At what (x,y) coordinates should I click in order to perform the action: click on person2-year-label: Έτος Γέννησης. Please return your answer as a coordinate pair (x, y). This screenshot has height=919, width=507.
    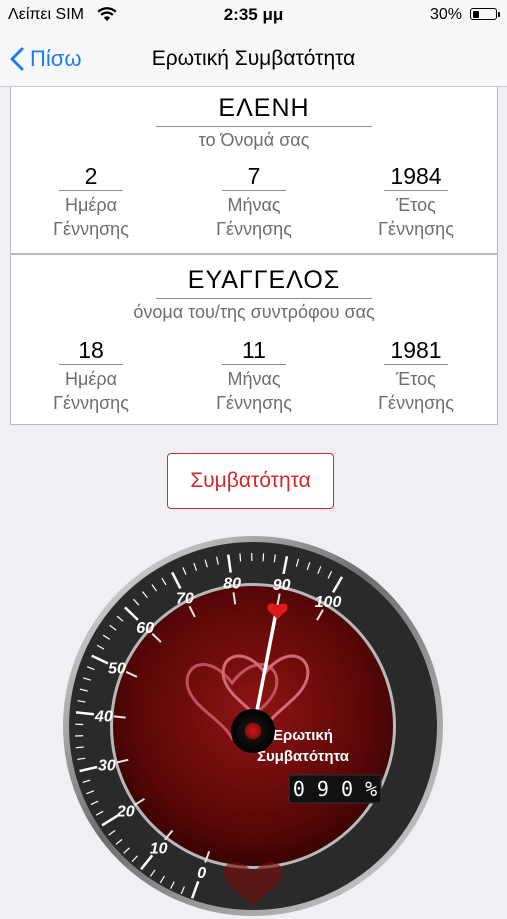
    Looking at the image, I should click on (416, 391).